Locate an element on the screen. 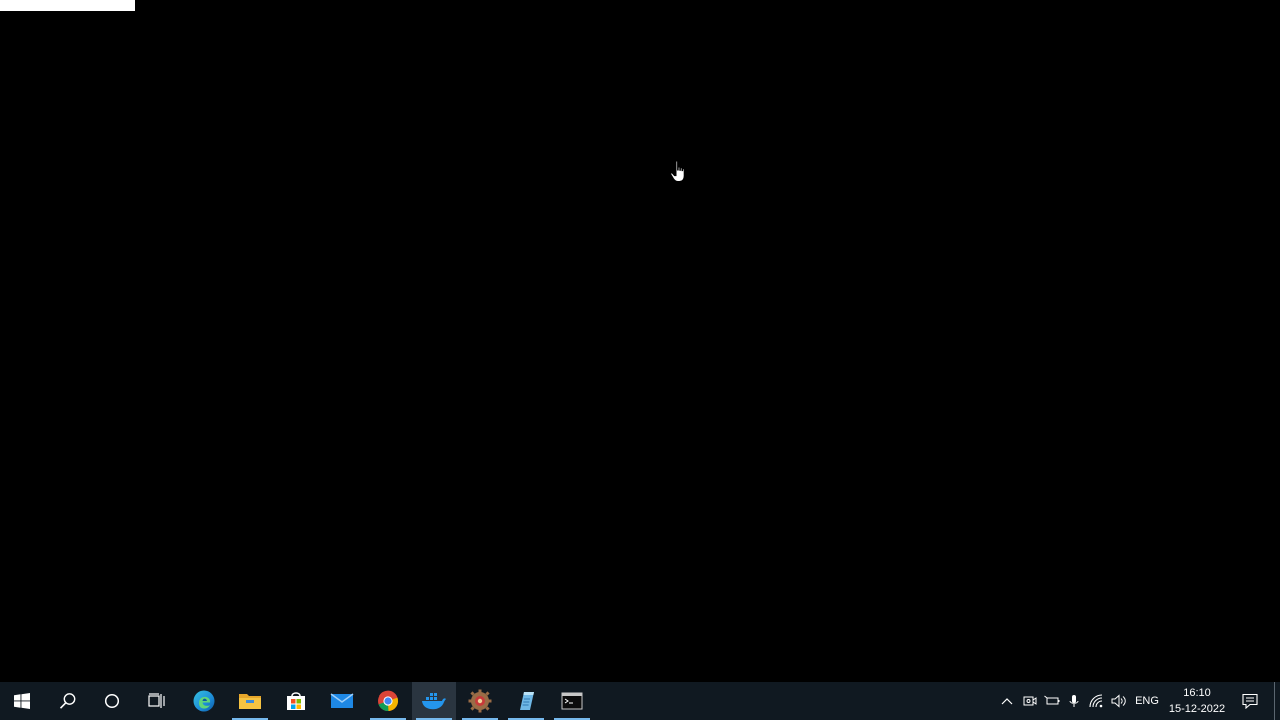  notepad-button is located at coordinates (526, 701).